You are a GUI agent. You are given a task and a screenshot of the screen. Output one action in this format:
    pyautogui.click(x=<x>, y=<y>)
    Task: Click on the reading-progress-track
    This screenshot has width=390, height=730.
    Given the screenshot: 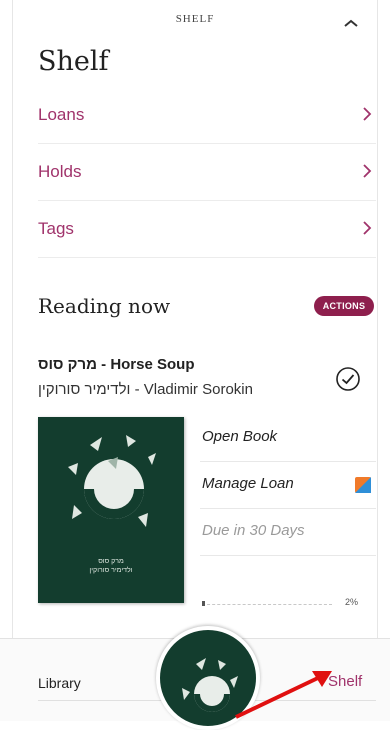 What is the action you would take?
    pyautogui.click(x=267, y=605)
    